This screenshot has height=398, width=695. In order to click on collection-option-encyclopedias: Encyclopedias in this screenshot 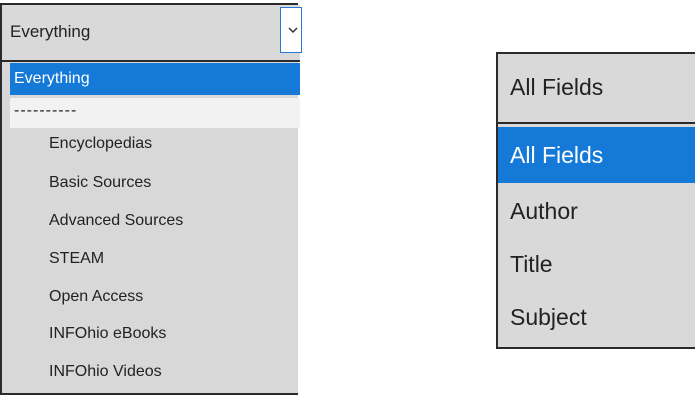, I will do `click(155, 144)`.